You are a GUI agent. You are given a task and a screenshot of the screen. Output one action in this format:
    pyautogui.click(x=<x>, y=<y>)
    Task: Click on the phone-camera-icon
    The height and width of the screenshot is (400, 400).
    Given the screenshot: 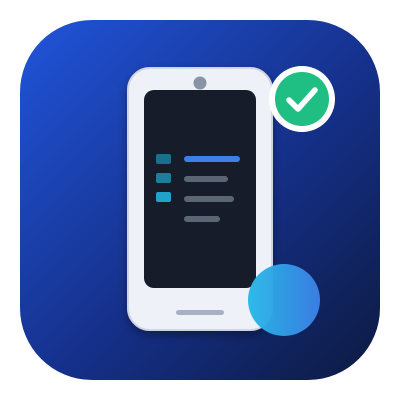 What is the action you would take?
    pyautogui.click(x=200, y=83)
    